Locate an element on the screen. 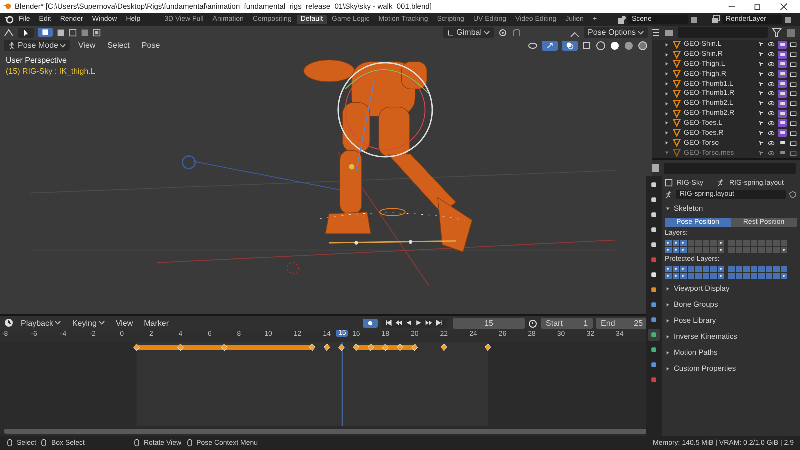 This screenshot has width=800, height=450. pivot-icon is located at coordinates (503, 33).